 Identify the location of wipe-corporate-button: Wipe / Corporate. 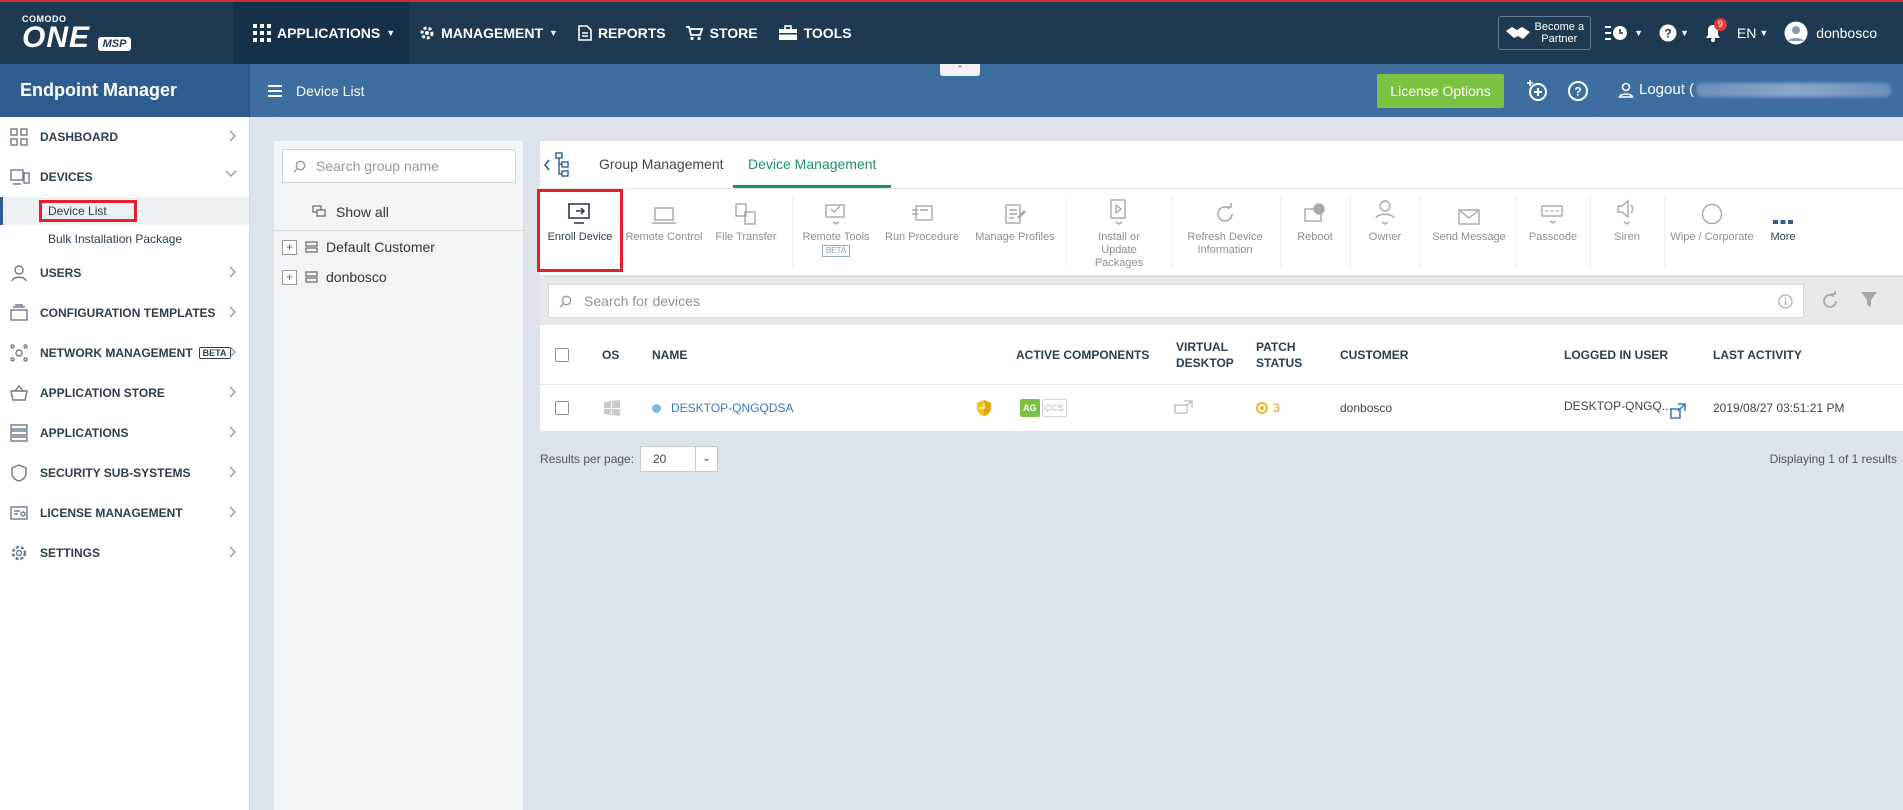
(1712, 232).